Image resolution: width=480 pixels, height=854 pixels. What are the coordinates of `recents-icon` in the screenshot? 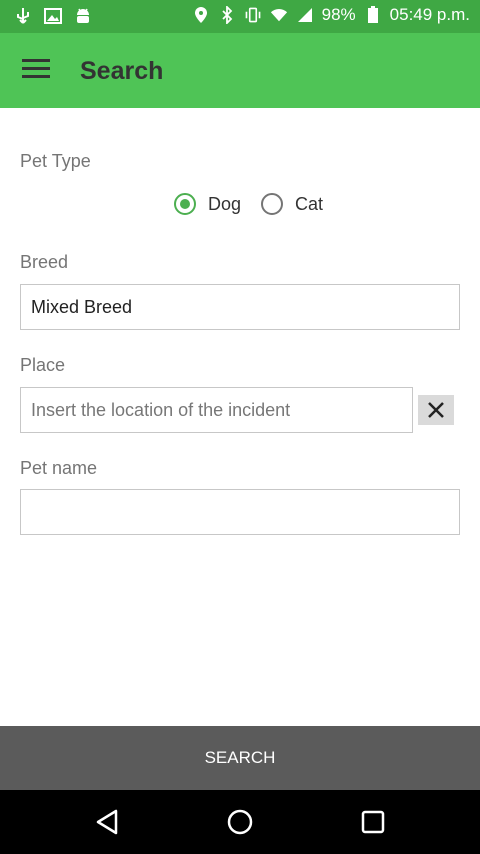 It's located at (373, 822).